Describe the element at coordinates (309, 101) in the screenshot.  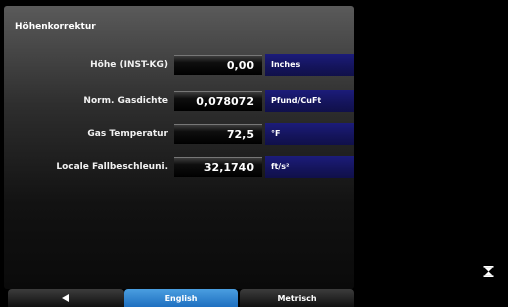
I see `gas-density-unit-selector: Pfund/CuFt` at that location.